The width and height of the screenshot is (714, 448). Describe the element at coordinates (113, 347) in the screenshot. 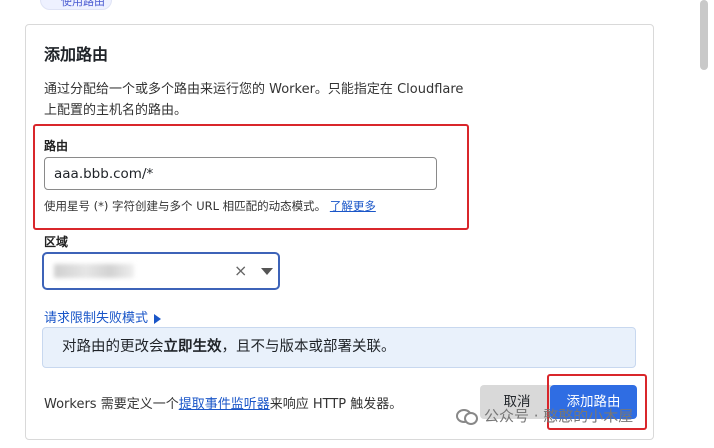

I see `notice-text-before: 对路由的更改会` at that location.